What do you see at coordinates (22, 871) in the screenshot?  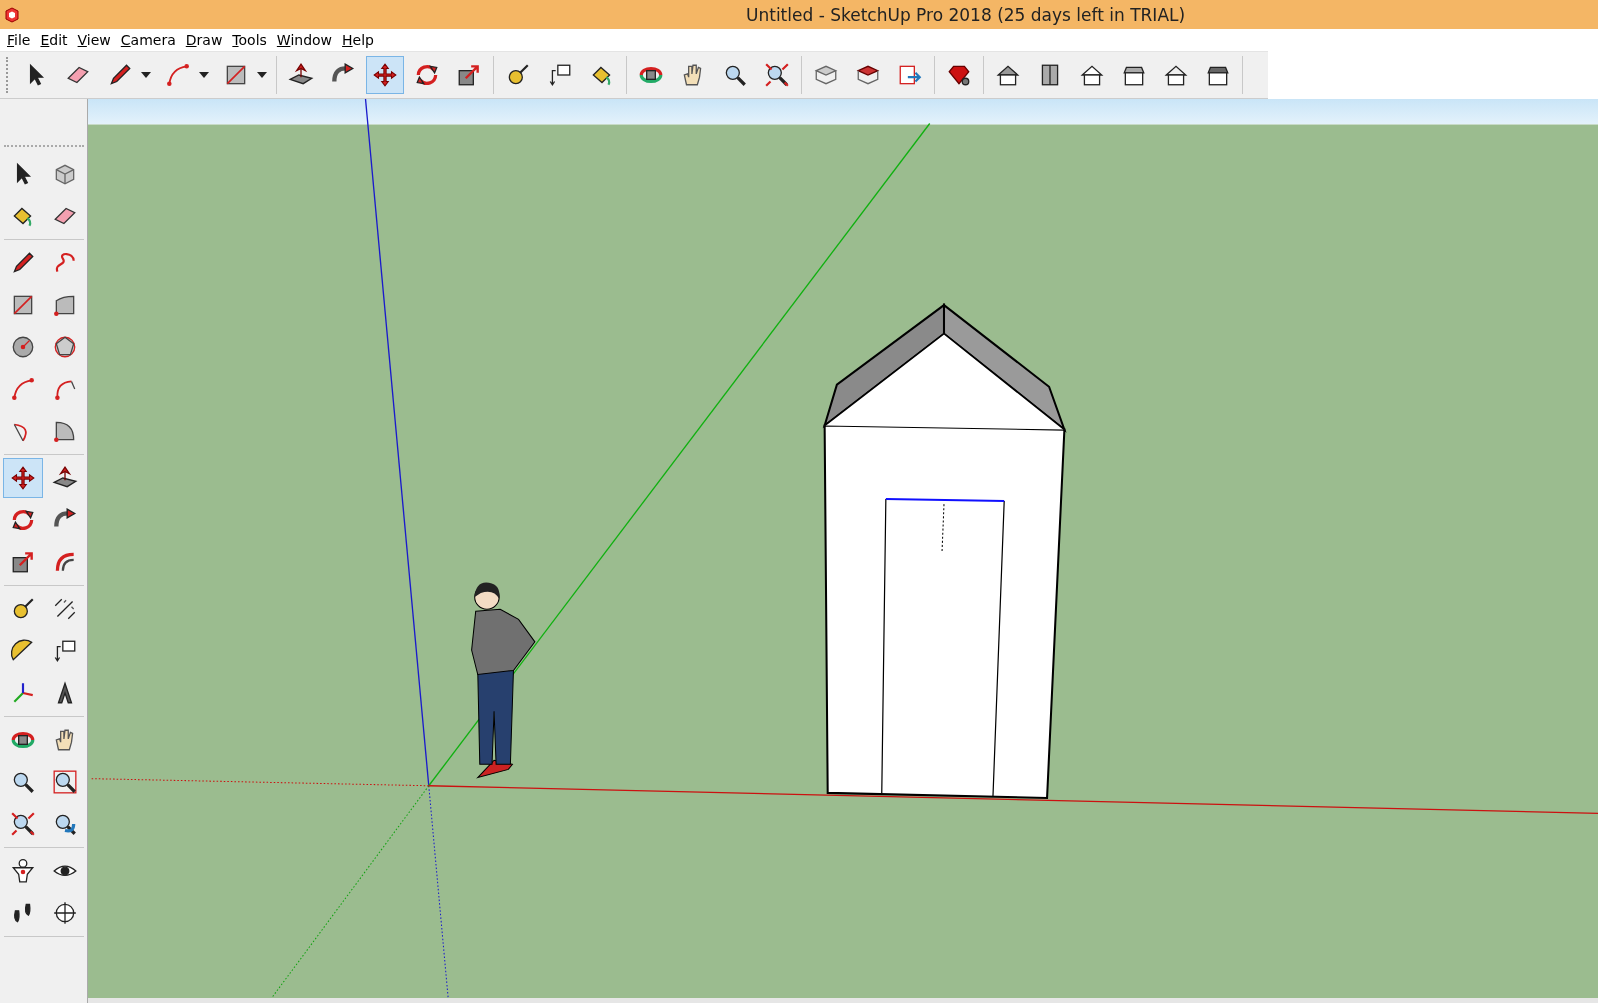 I see `standing-figure-icon` at bounding box center [22, 871].